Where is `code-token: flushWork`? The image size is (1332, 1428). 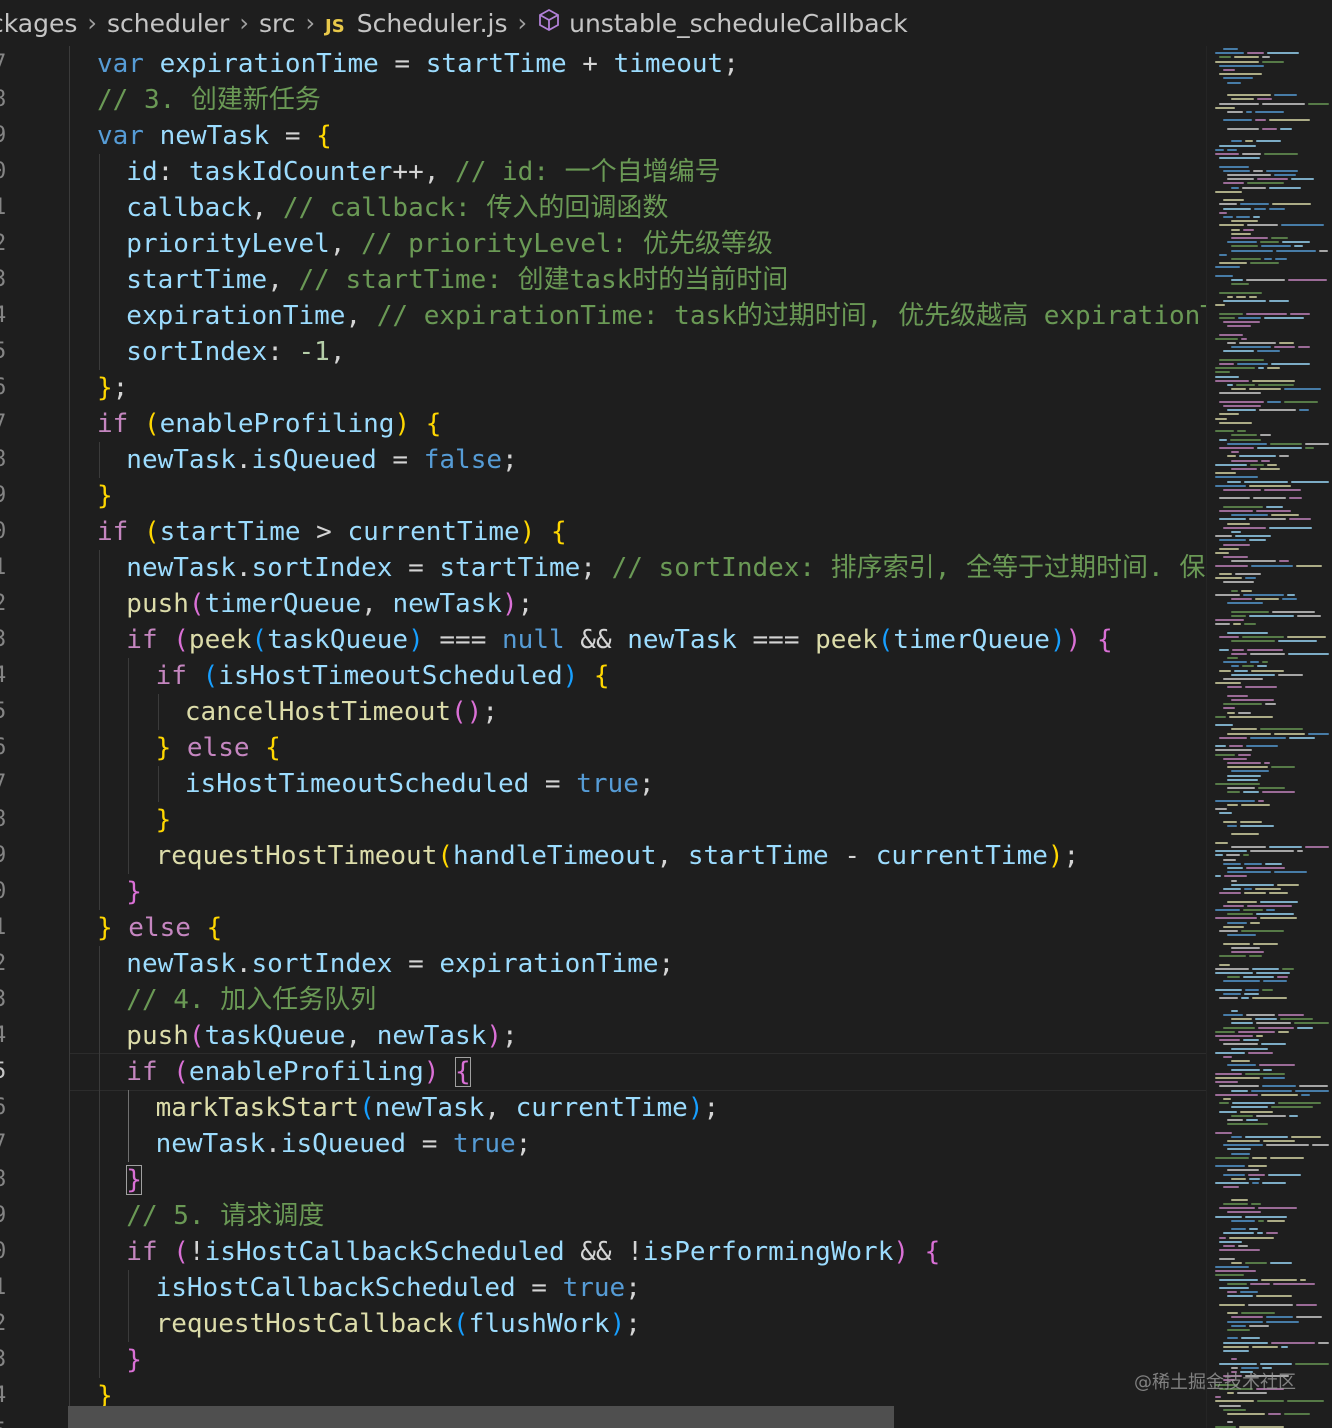 code-token: flushWork is located at coordinates (539, 1324).